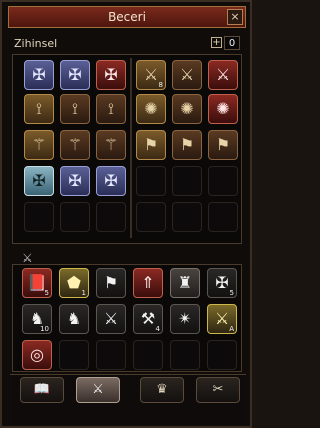 The height and width of the screenshot is (428, 320). I want to click on weapon-skill-slot: ⚔, so click(111, 319).